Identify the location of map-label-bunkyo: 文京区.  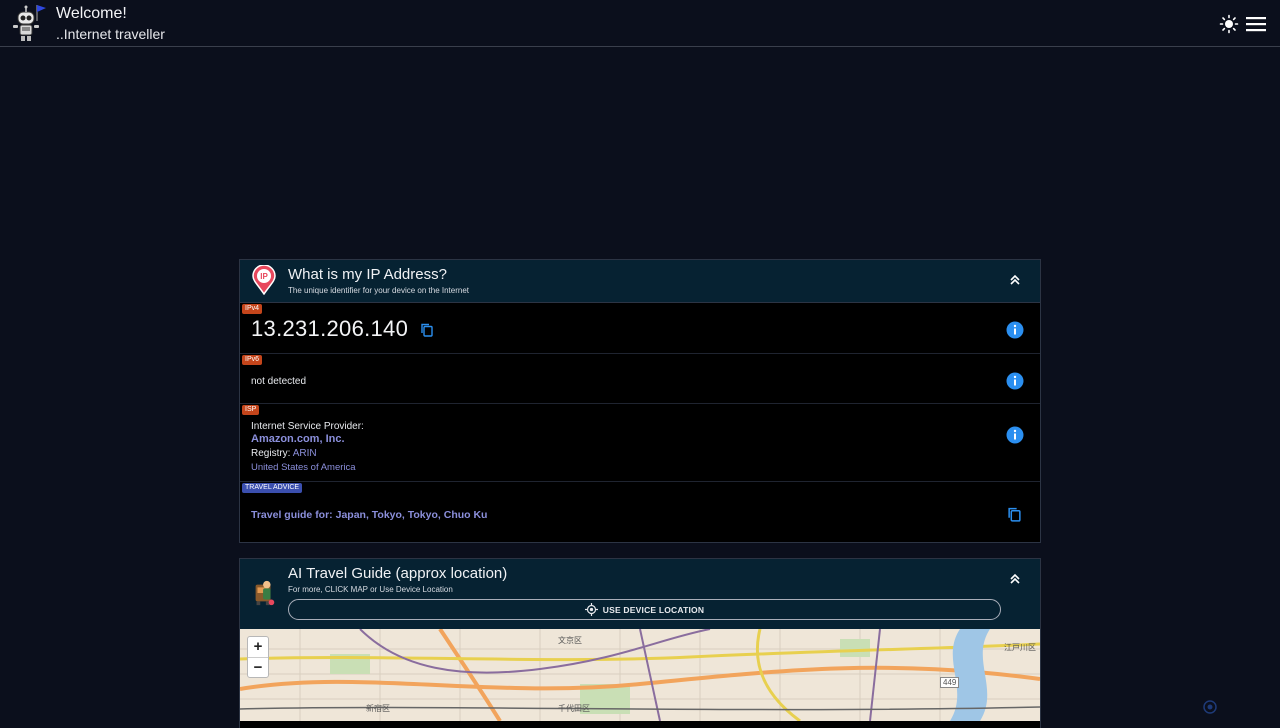
(570, 640).